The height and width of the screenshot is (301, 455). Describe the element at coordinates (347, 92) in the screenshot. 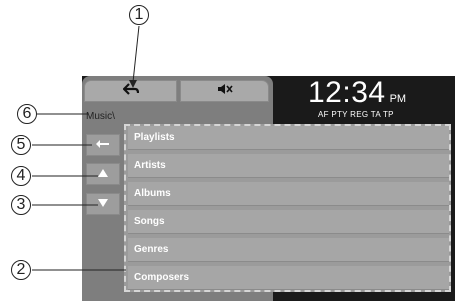

I see `clock-time: 12:34` at that location.